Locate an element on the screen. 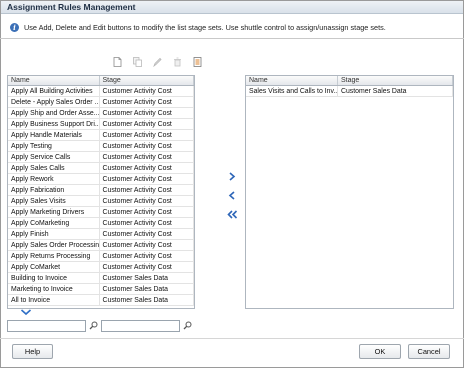 This screenshot has height=368, width=464. move-right-button is located at coordinates (232, 176).